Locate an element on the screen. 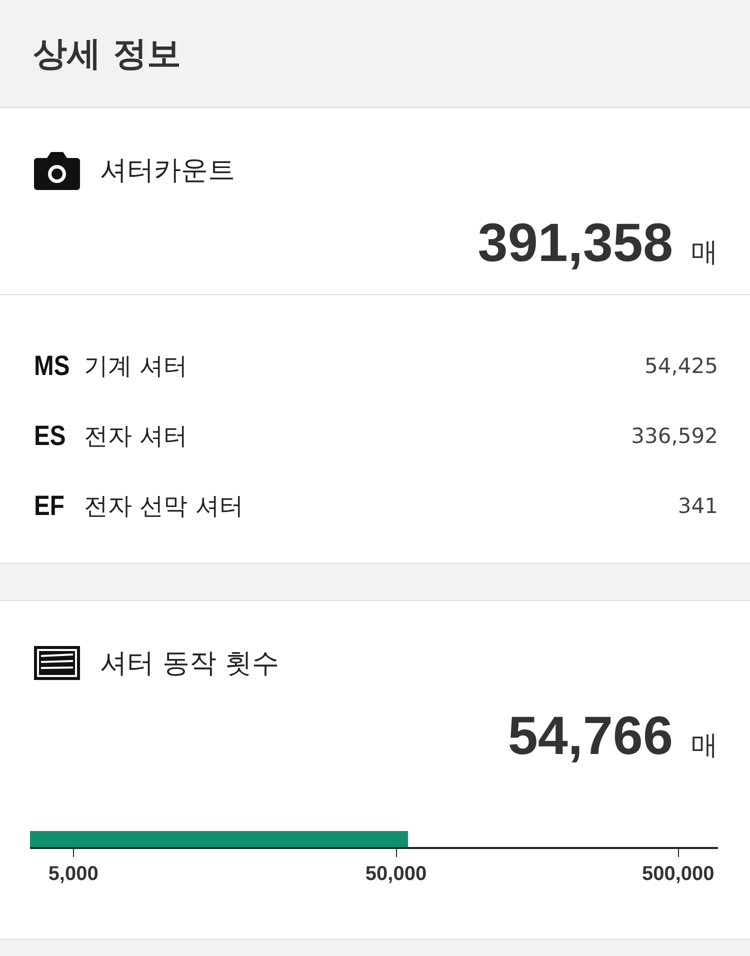 The image size is (750, 956). tick-label: 50,000 is located at coordinates (396, 874).